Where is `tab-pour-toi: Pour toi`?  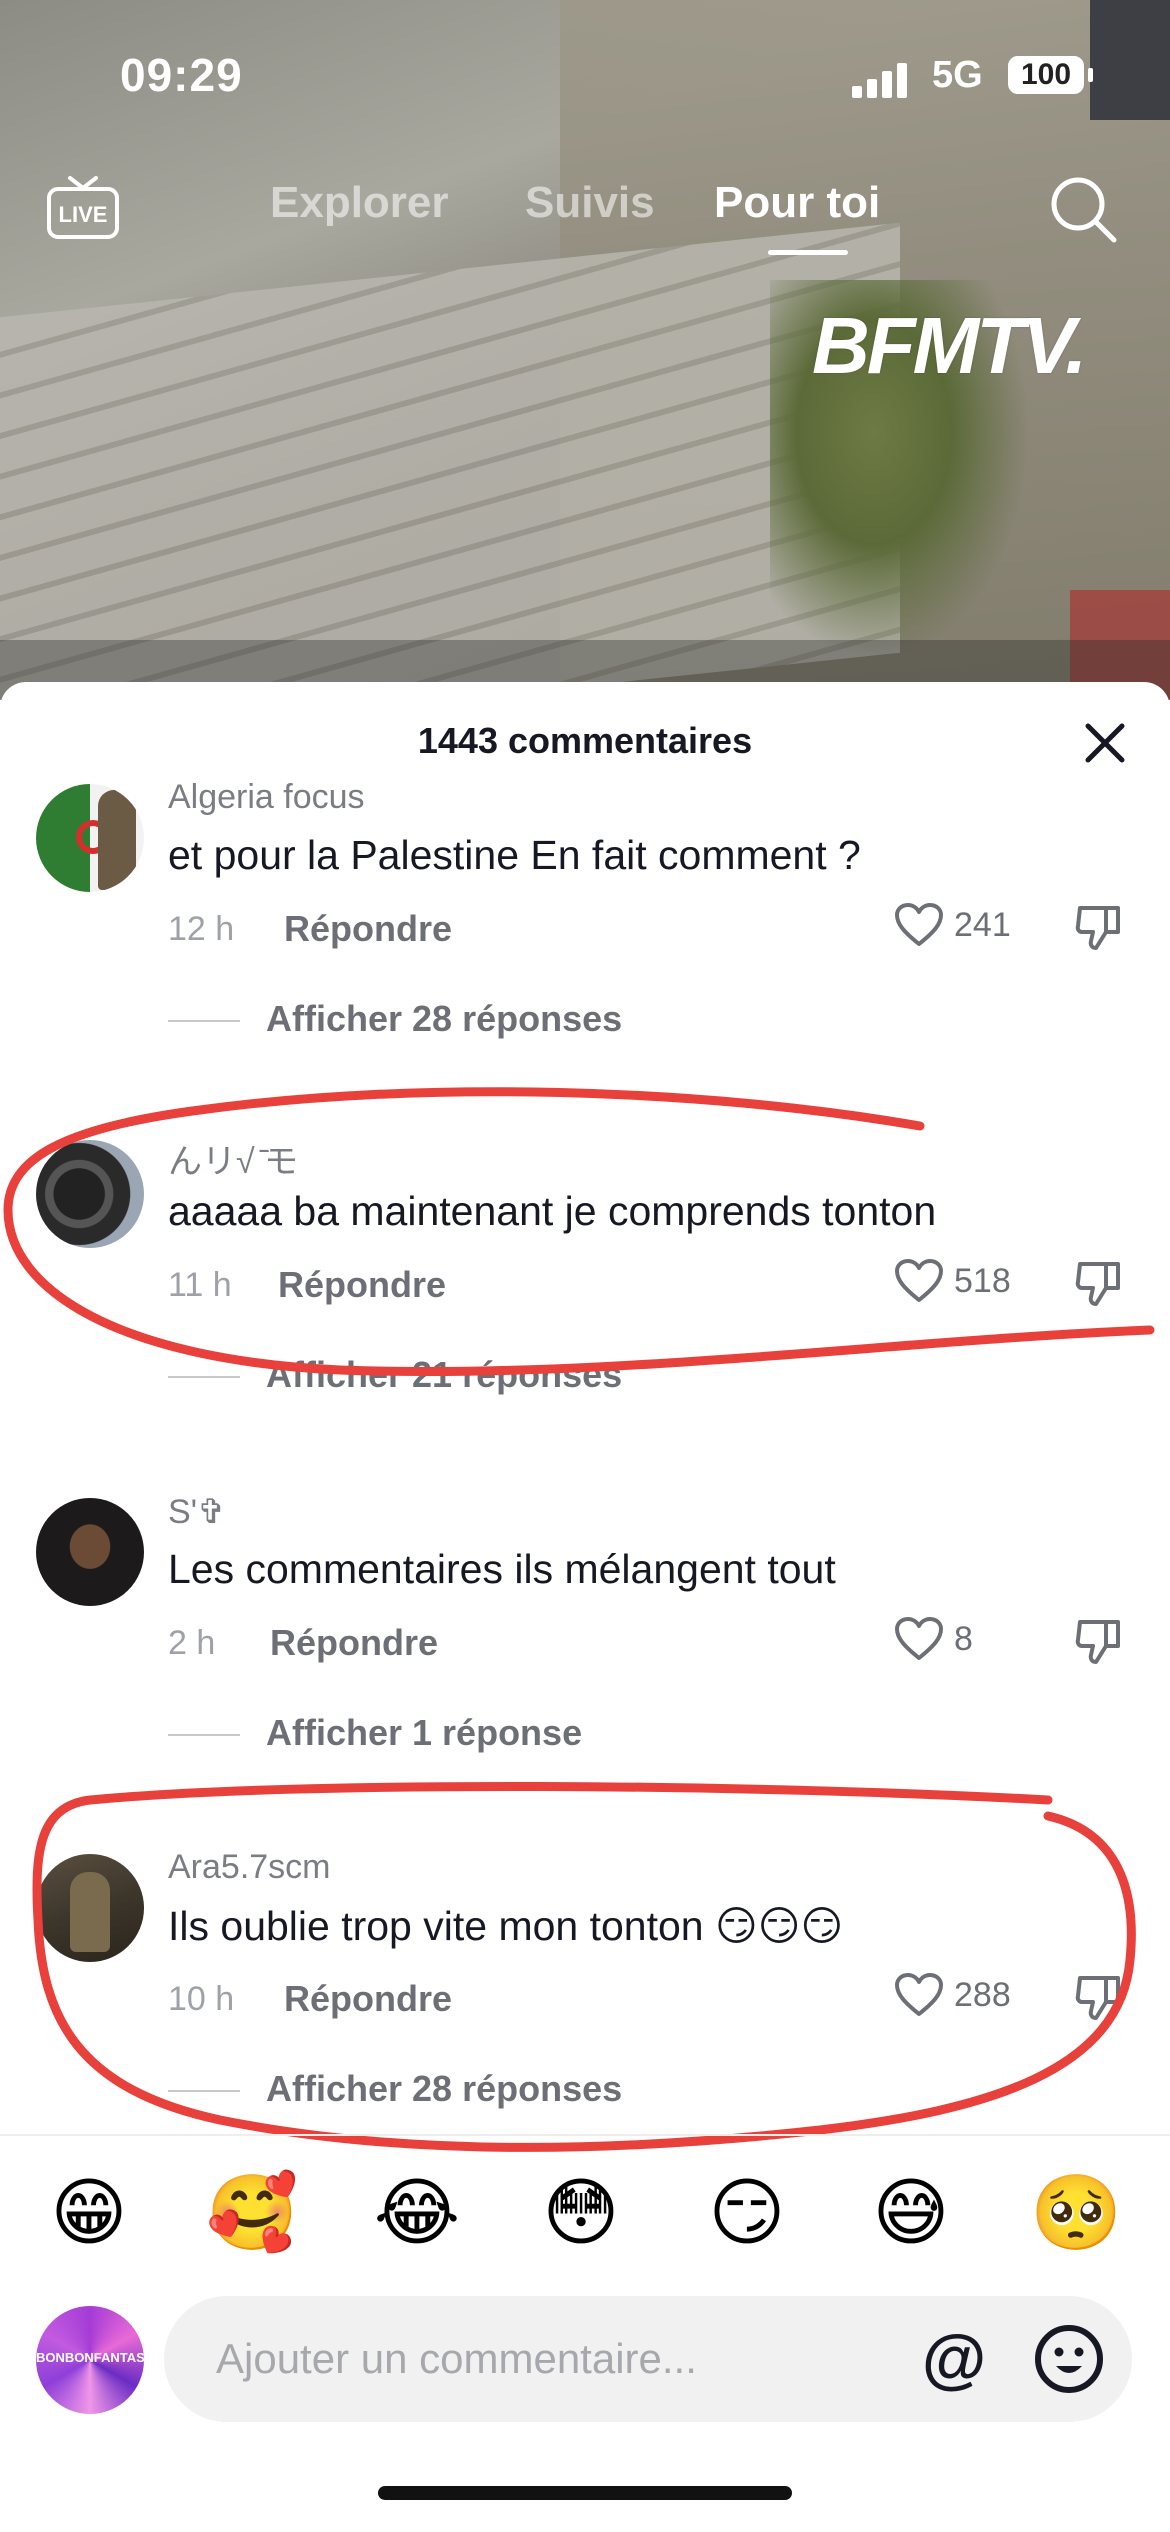 tab-pour-toi: Pour toi is located at coordinates (797, 203).